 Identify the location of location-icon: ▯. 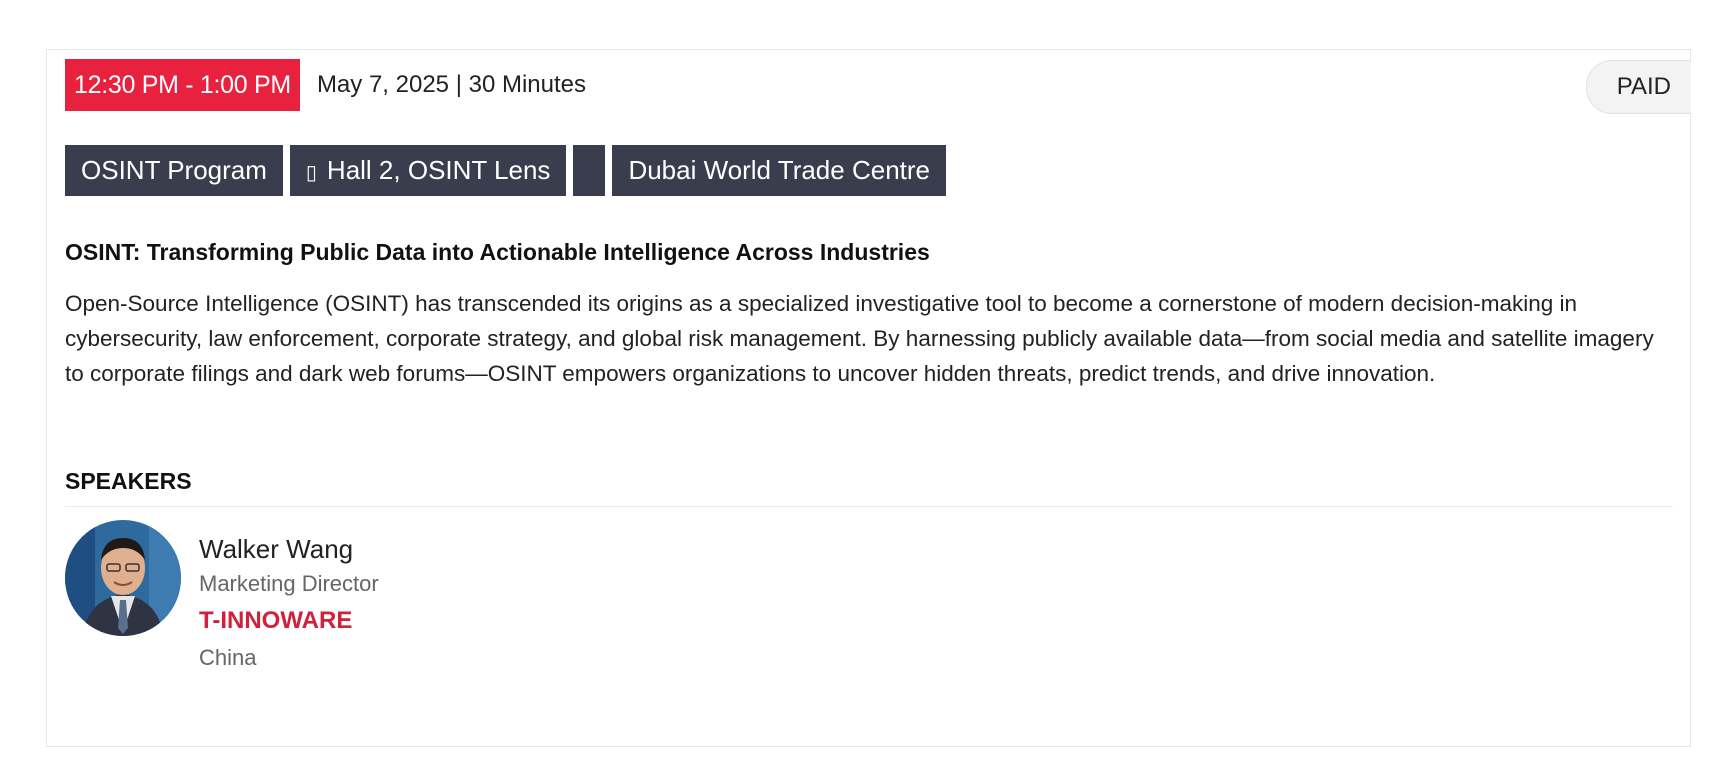
(311, 173).